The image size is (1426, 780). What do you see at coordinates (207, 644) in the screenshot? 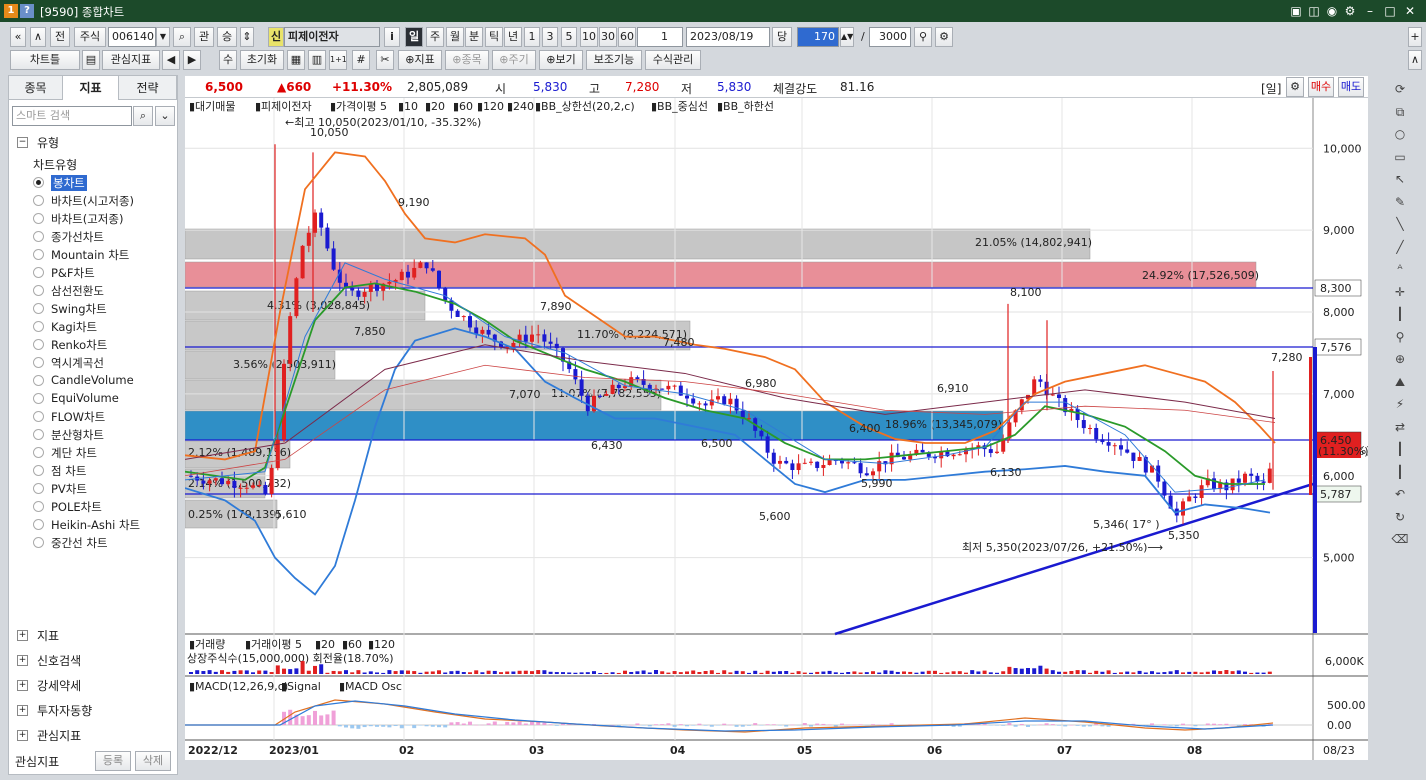
I see `volume-legend-item: ▮거래량` at bounding box center [207, 644].